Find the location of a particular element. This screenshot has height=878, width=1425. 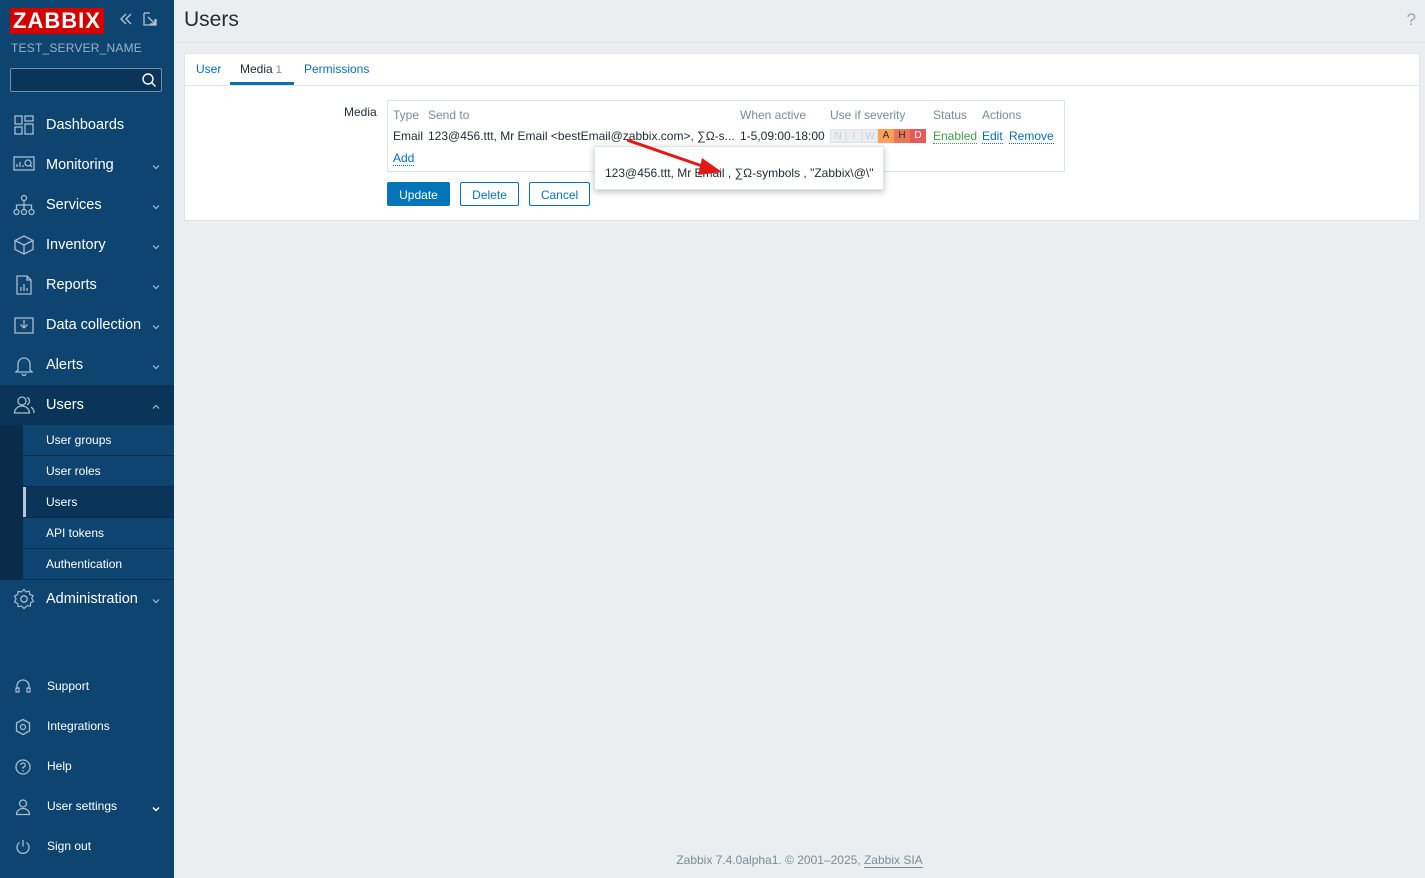

search-input is located at coordinates (77, 81).